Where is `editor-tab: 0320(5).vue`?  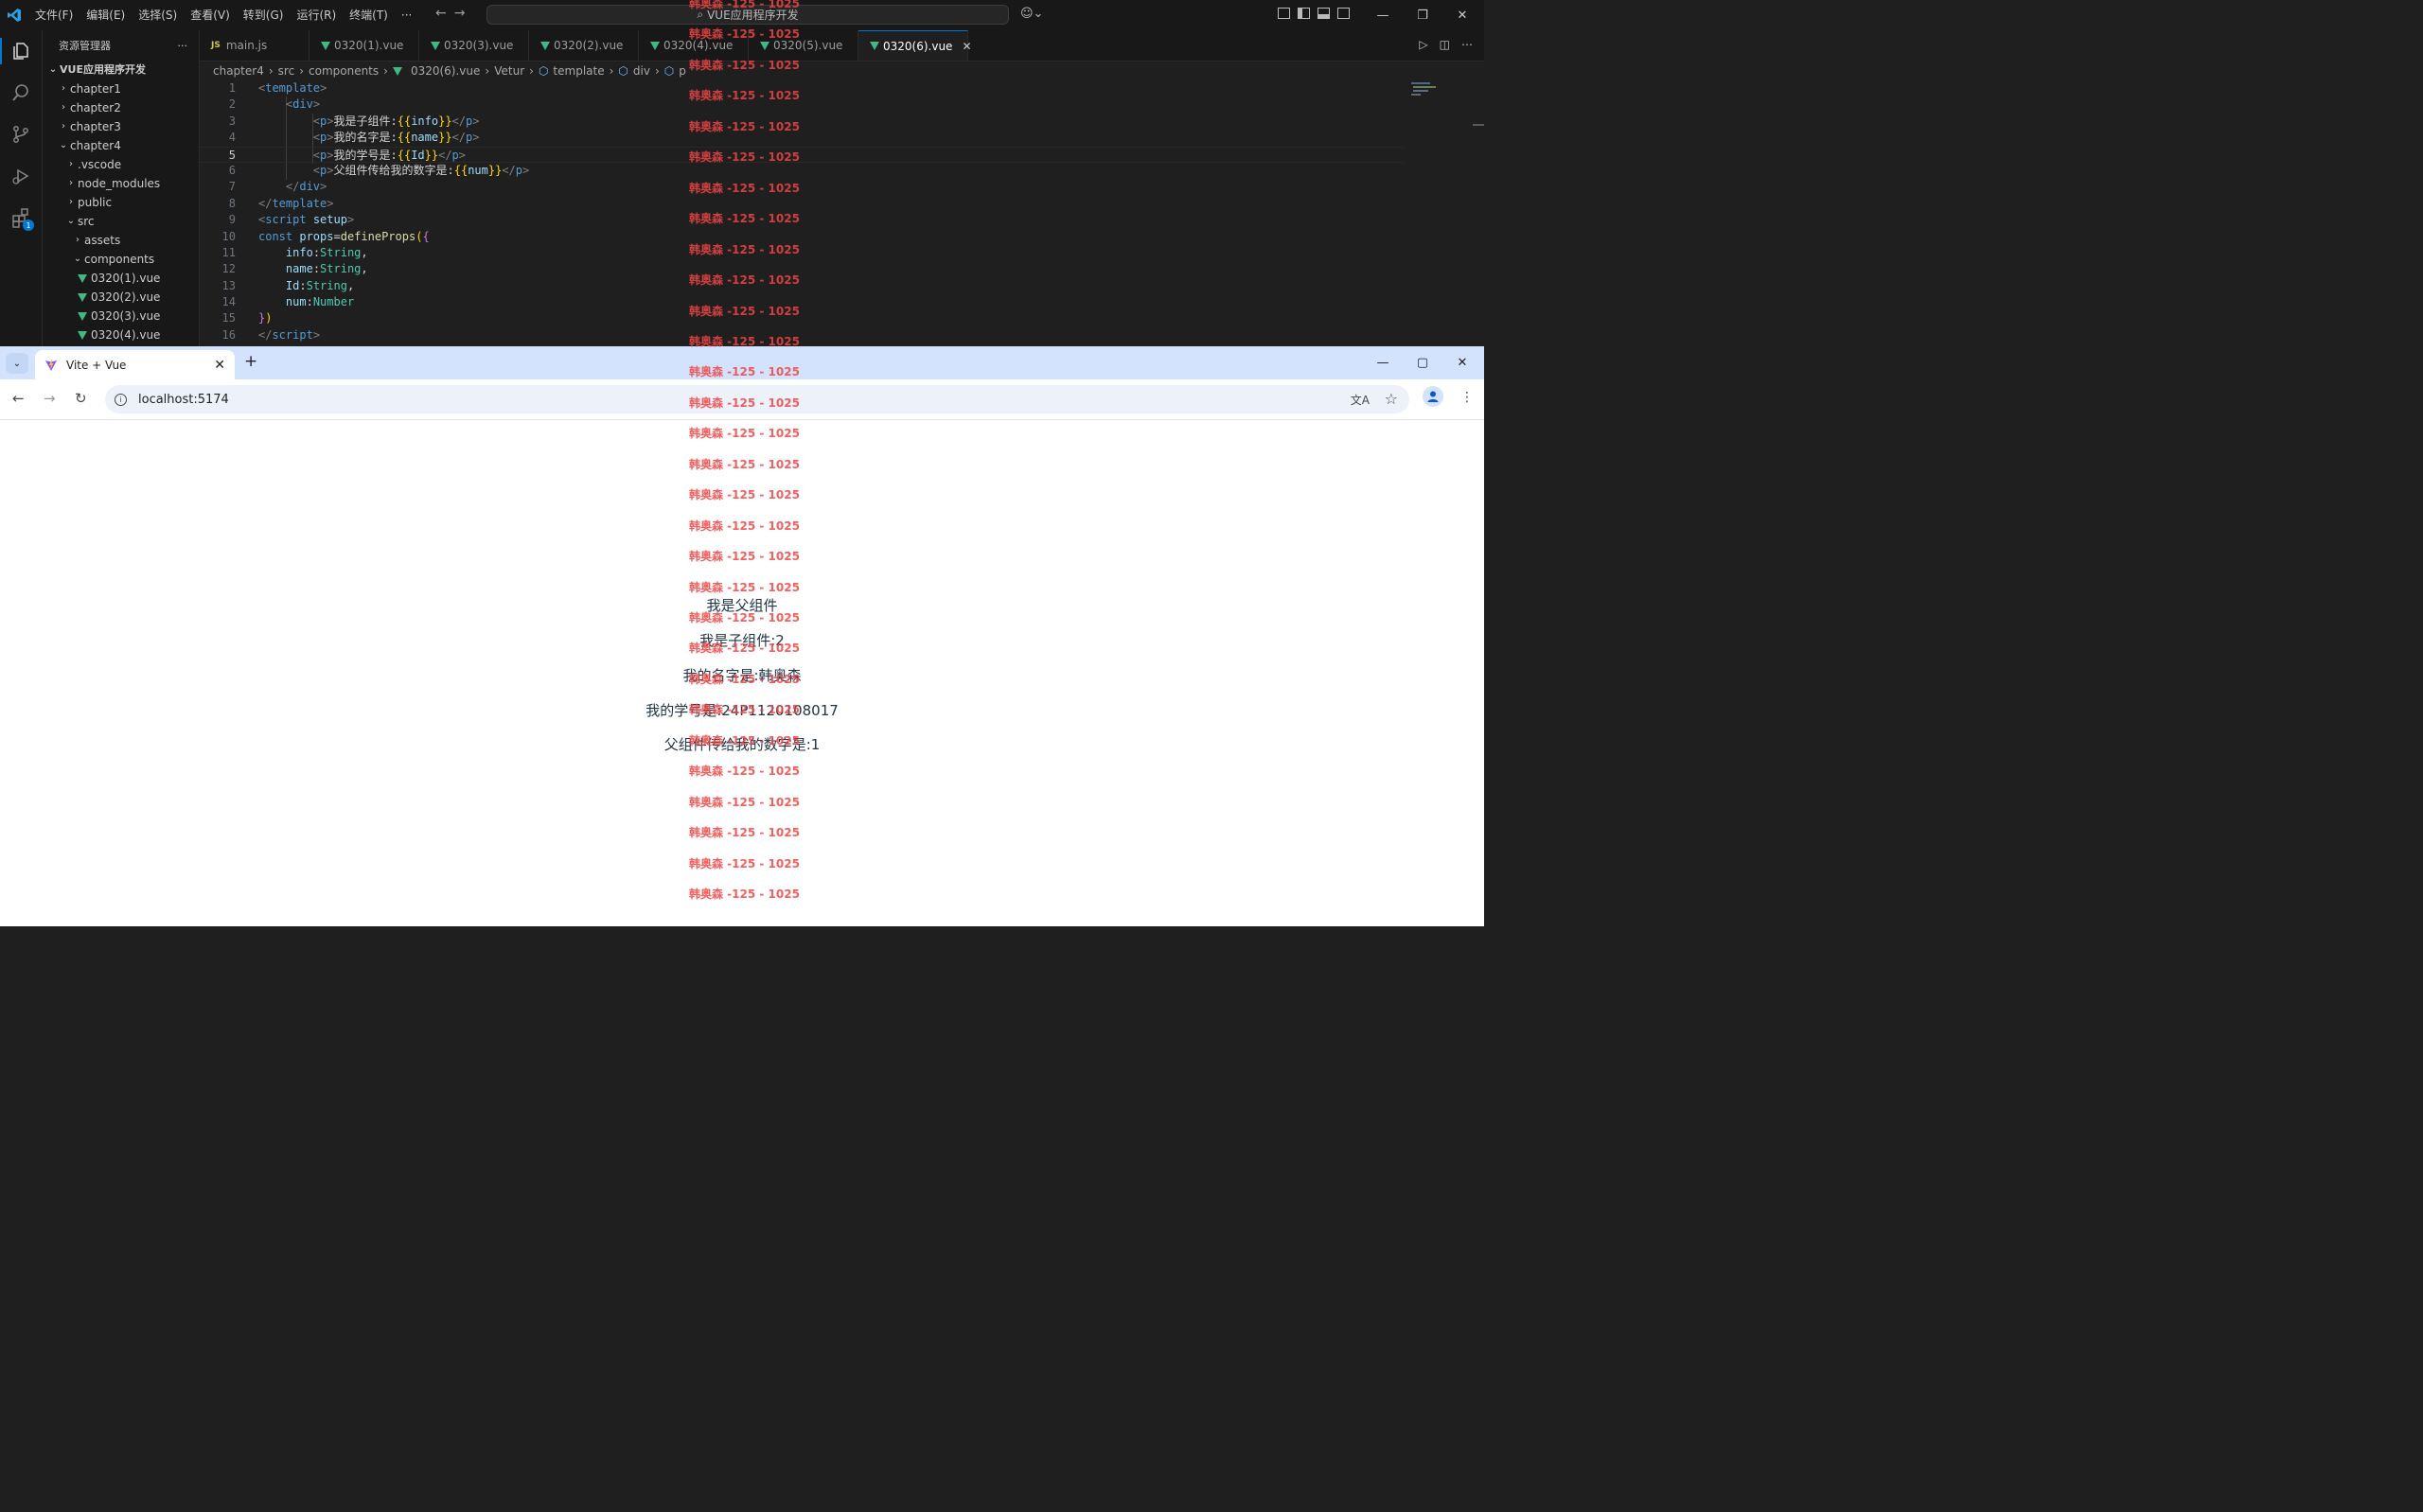
editor-tab: 0320(5).vue is located at coordinates (803, 46).